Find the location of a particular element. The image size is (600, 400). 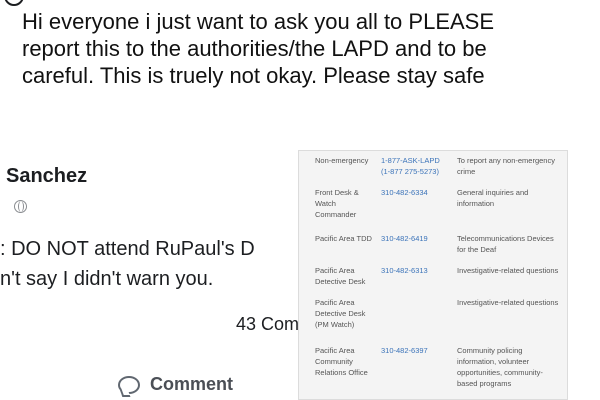

comment-icon is located at coordinates (129, 384).